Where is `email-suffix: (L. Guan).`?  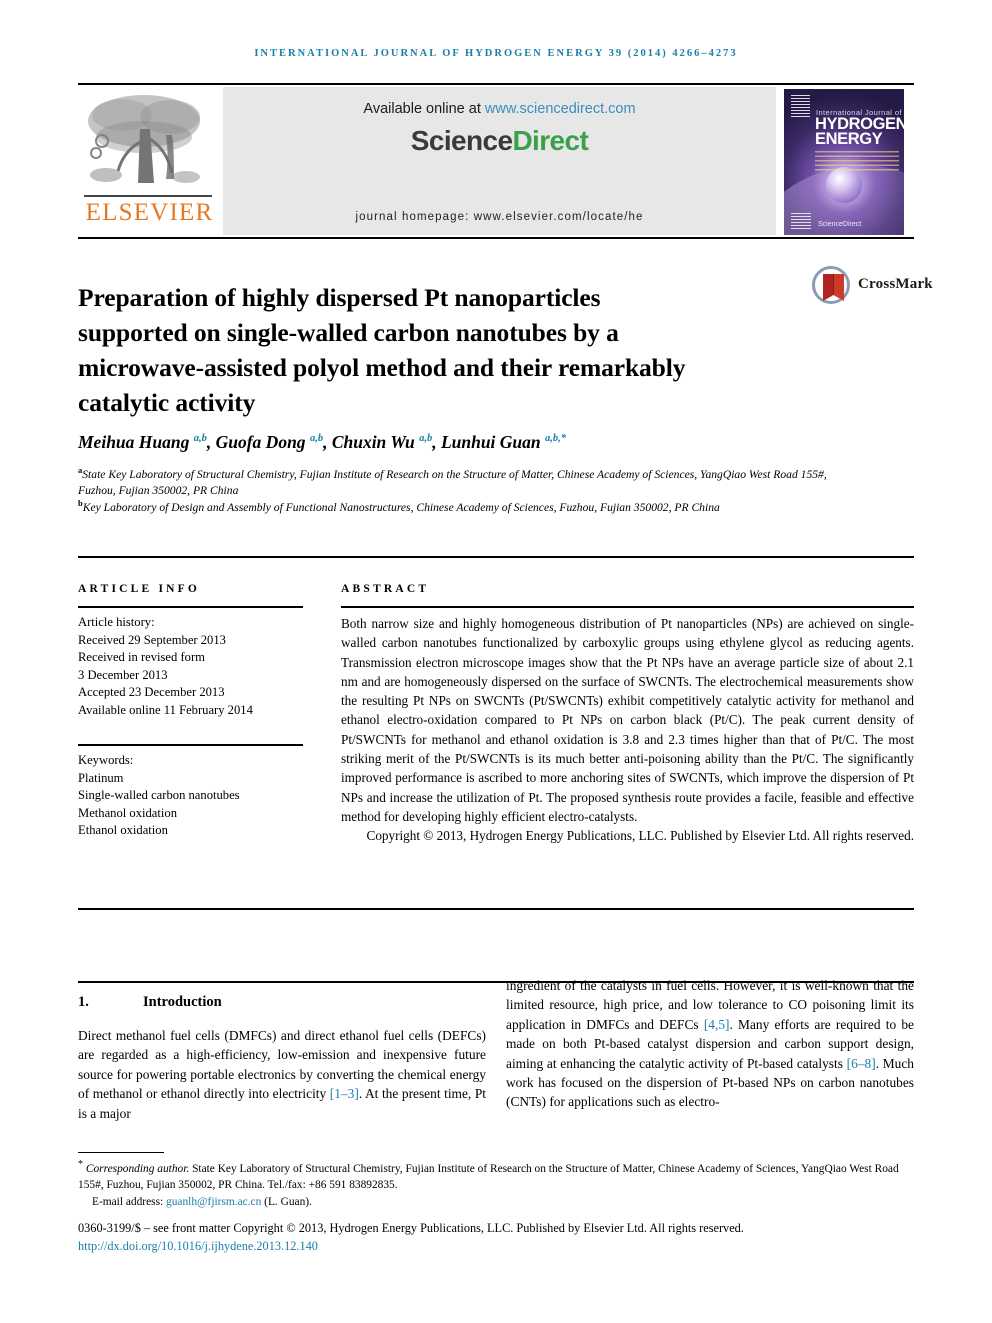 email-suffix: (L. Guan). is located at coordinates (286, 1201).